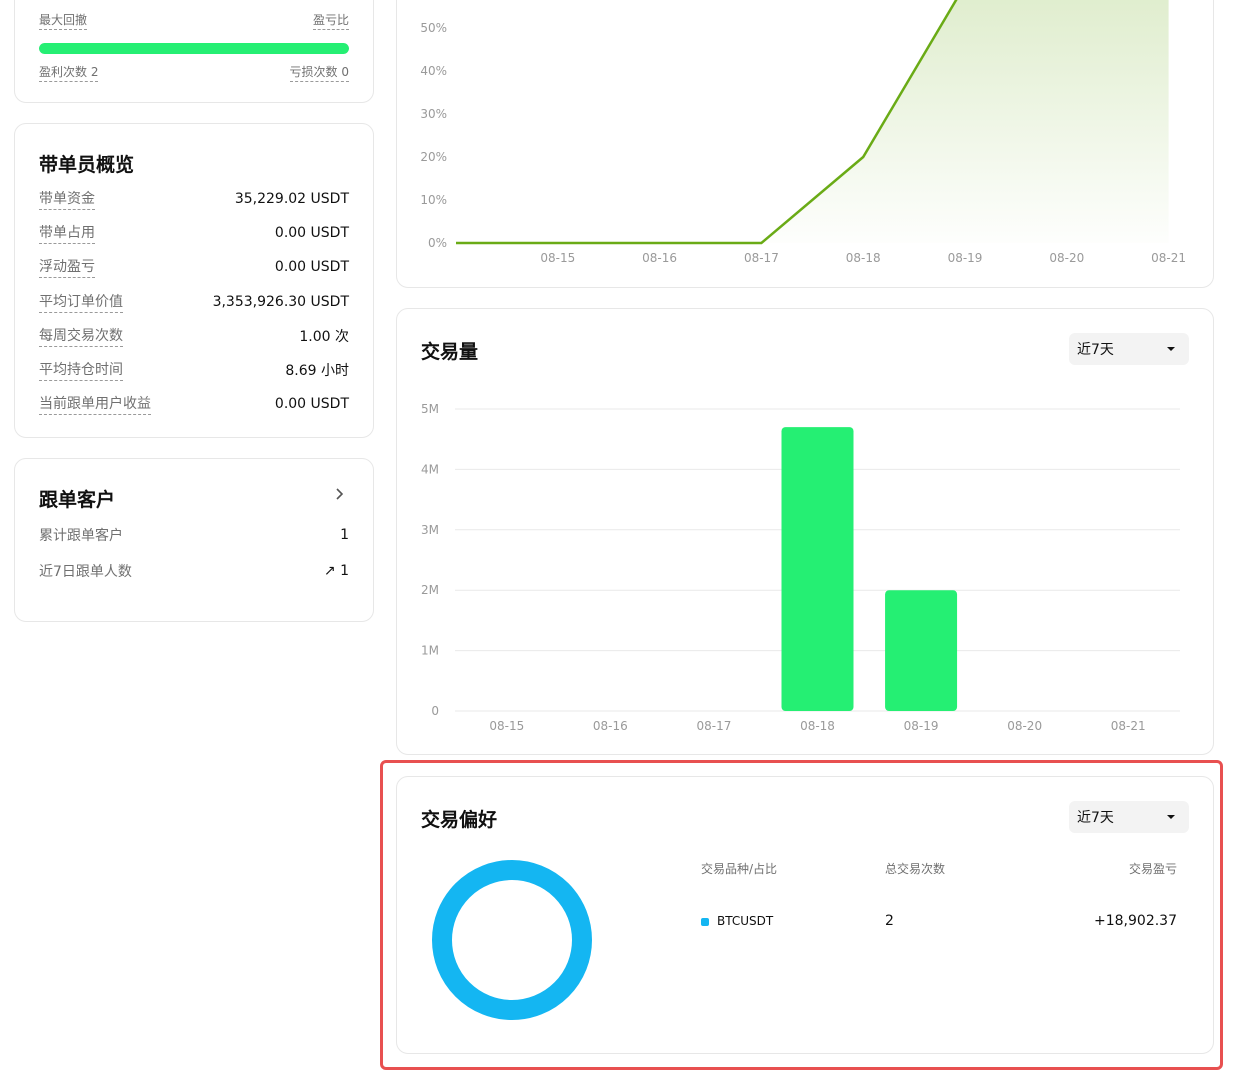  Describe the element at coordinates (324, 336) in the screenshot. I see `overview-row-value: 1.00 次` at that location.